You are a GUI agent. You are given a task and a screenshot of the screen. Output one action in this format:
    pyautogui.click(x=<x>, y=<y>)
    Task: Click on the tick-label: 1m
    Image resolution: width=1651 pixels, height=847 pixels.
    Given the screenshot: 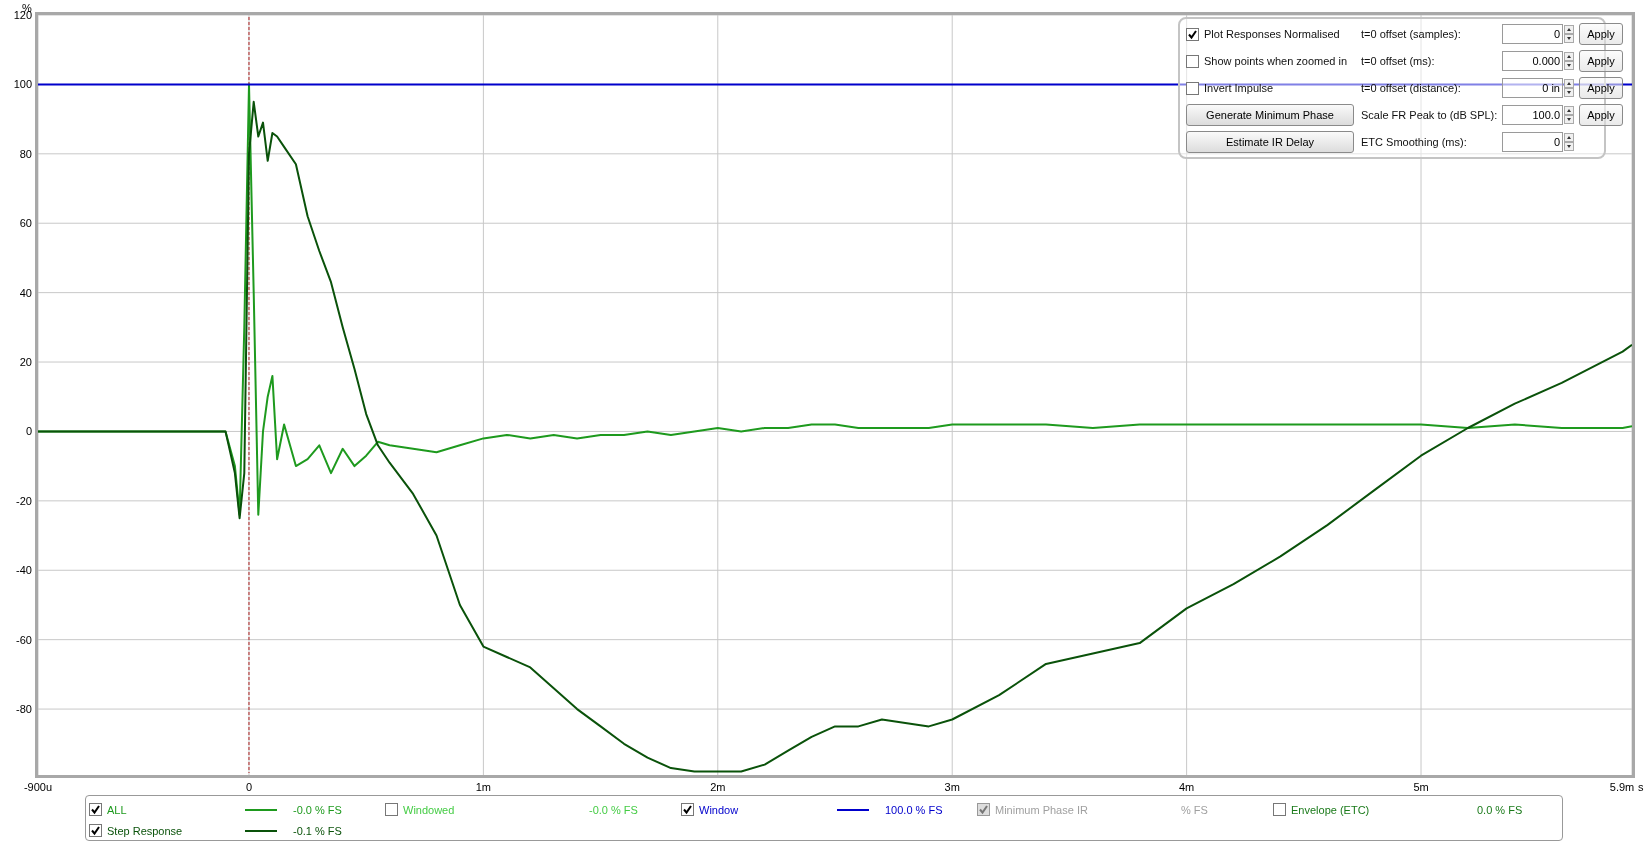 What is the action you would take?
    pyautogui.click(x=483, y=786)
    